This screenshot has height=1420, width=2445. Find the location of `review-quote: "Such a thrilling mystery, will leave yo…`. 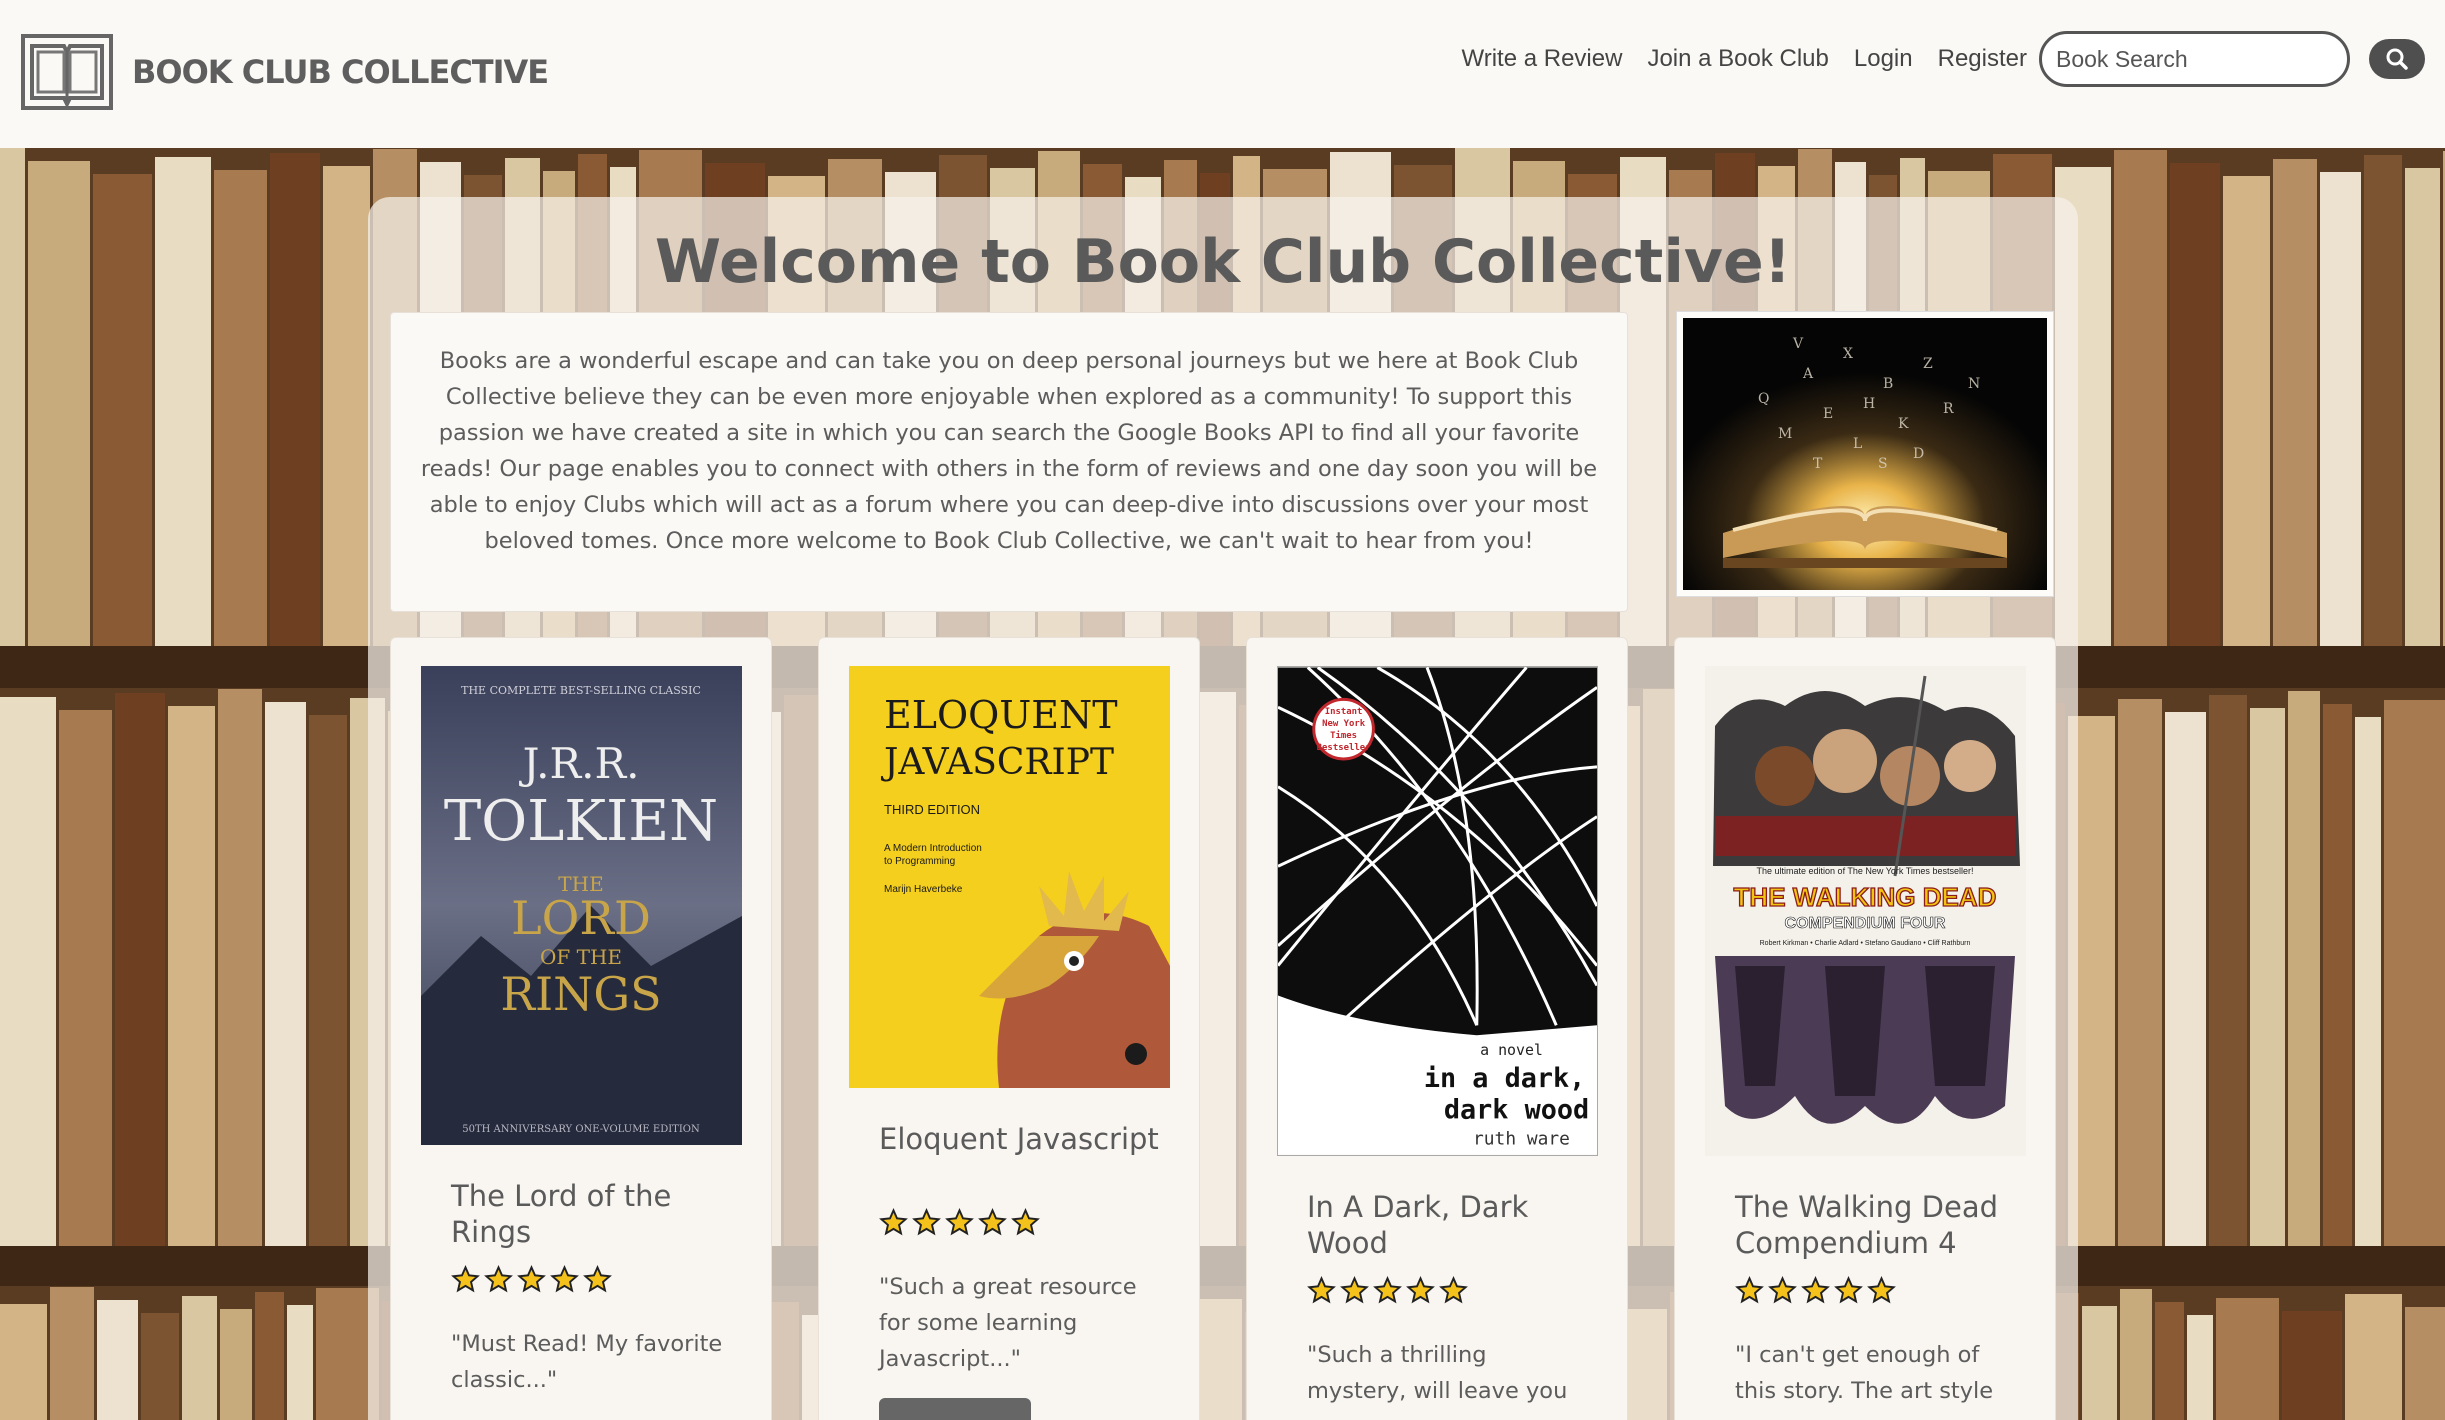

review-quote: "Such a thrilling mystery, will leave yo… is located at coordinates (1437, 1373).